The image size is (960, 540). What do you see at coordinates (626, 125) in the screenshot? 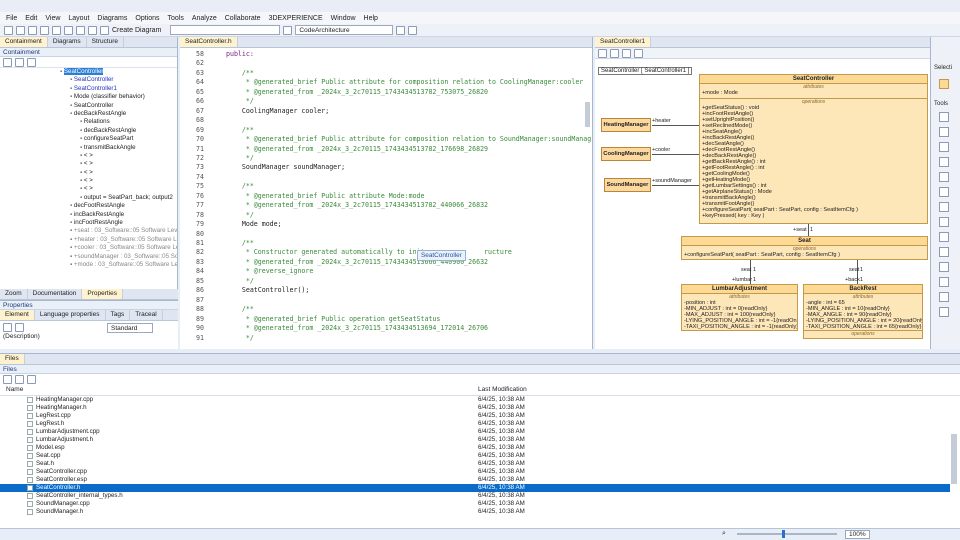
I see `heatingmanager-part: HeatingManager` at bounding box center [626, 125].